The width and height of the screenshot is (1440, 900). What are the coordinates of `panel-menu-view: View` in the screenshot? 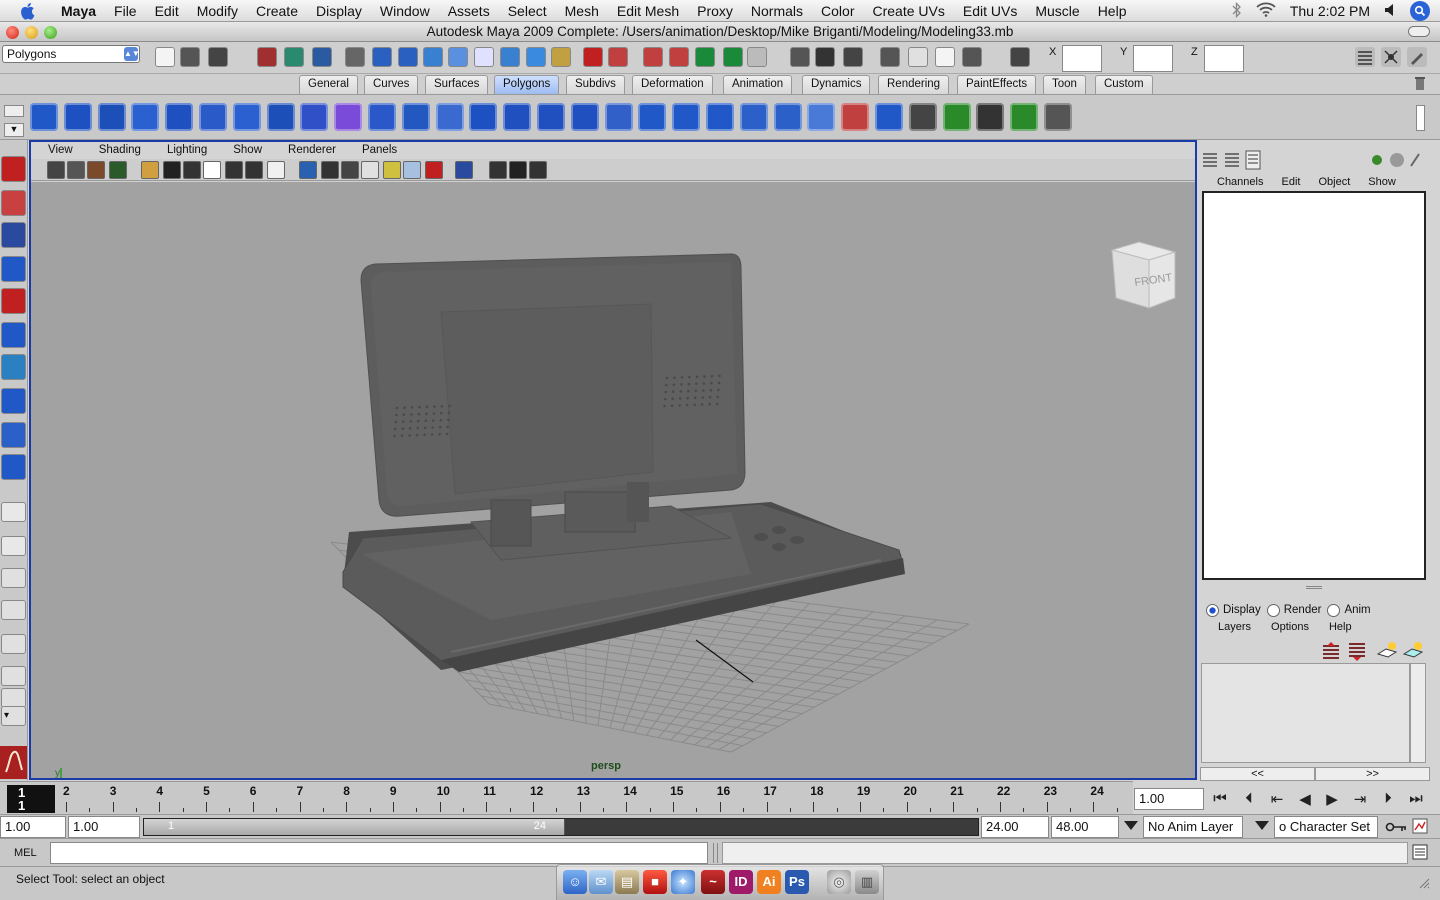 It's located at (56, 150).